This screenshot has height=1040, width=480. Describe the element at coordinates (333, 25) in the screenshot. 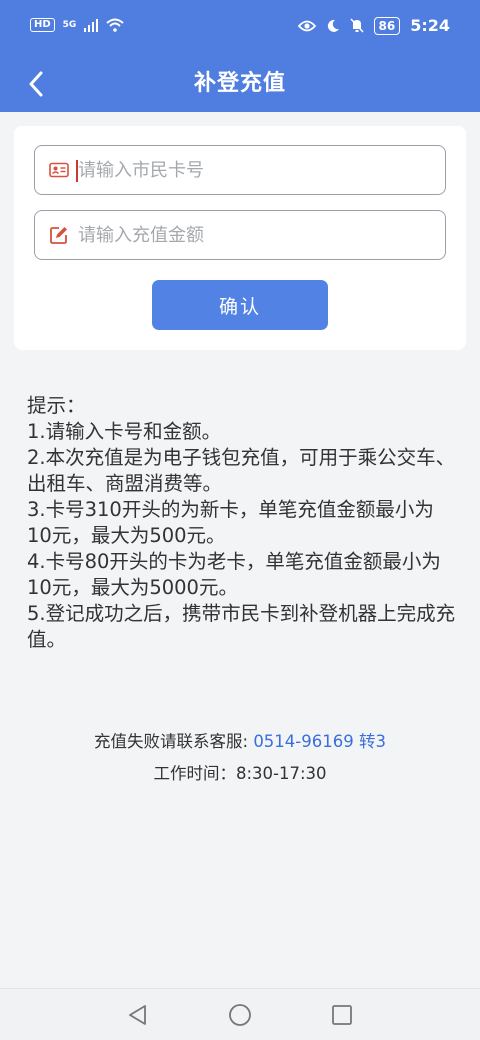

I see `moon-icon` at that location.